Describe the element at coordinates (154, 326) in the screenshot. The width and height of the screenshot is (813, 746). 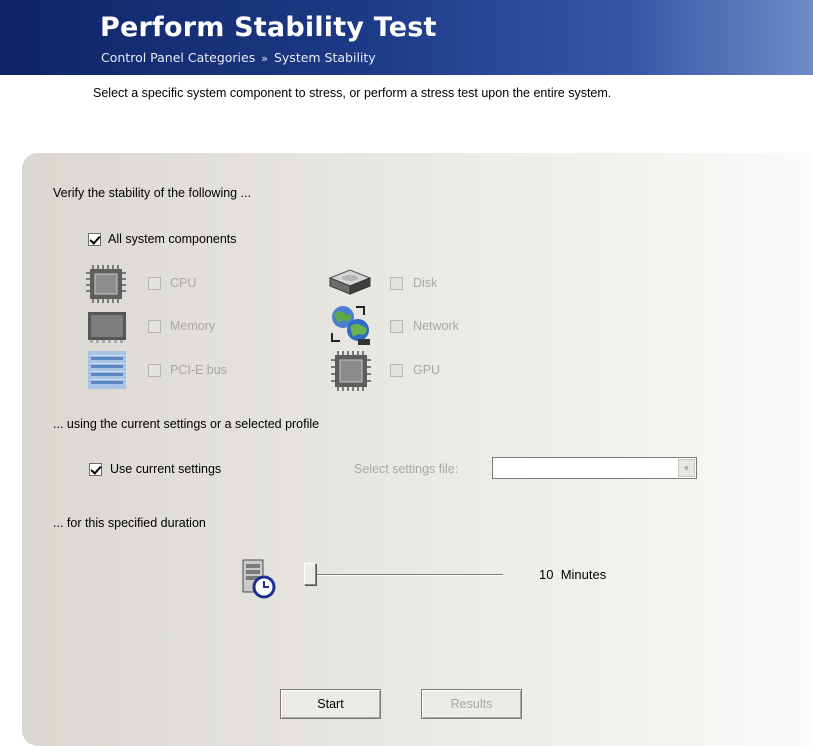
I see `memory-checkbox` at that location.